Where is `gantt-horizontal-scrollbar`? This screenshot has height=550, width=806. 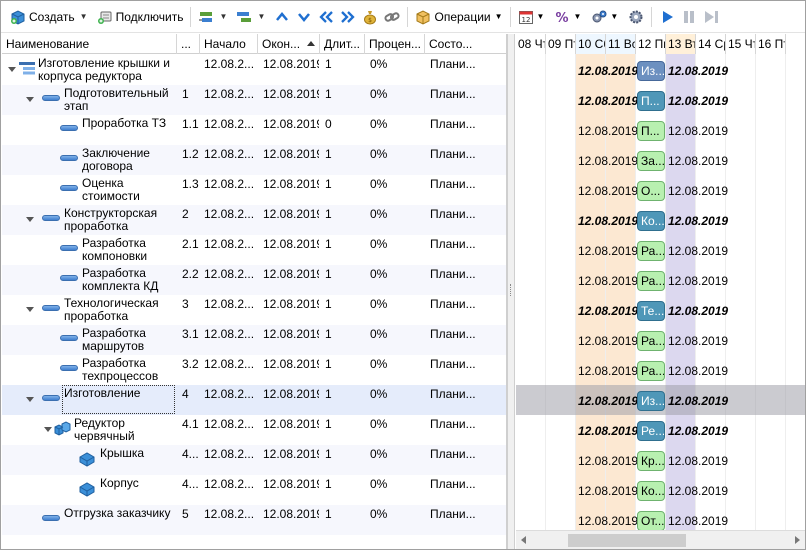
gantt-horizontal-scrollbar is located at coordinates (660, 539).